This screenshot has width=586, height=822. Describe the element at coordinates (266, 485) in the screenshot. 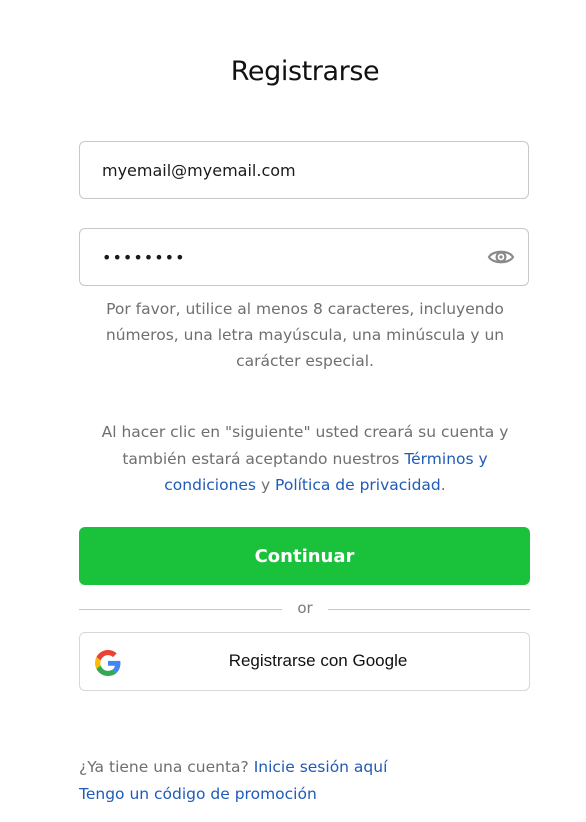

I see `terms-middle: y` at that location.